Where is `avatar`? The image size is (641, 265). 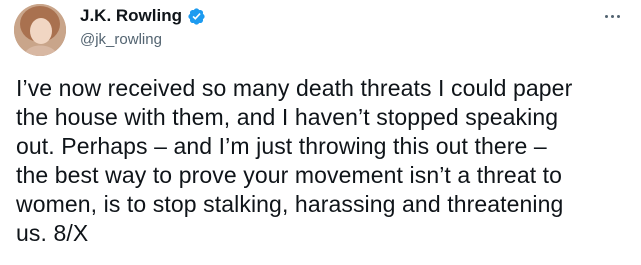 avatar is located at coordinates (40, 30).